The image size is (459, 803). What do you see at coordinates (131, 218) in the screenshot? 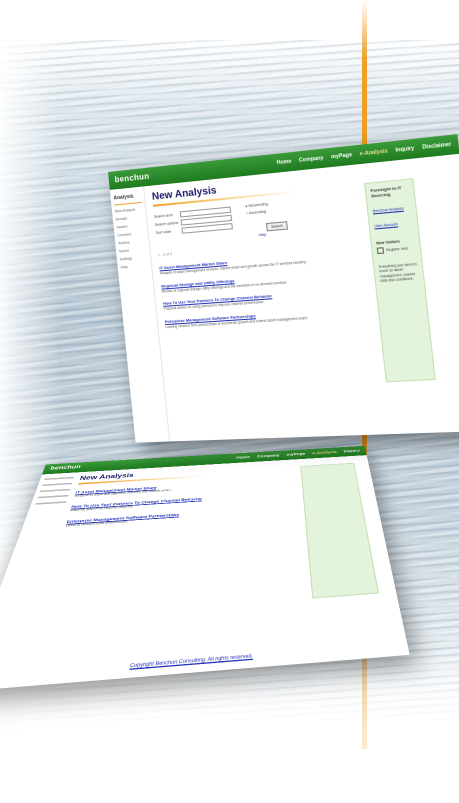
I see `sidebar-item: Browse` at bounding box center [131, 218].